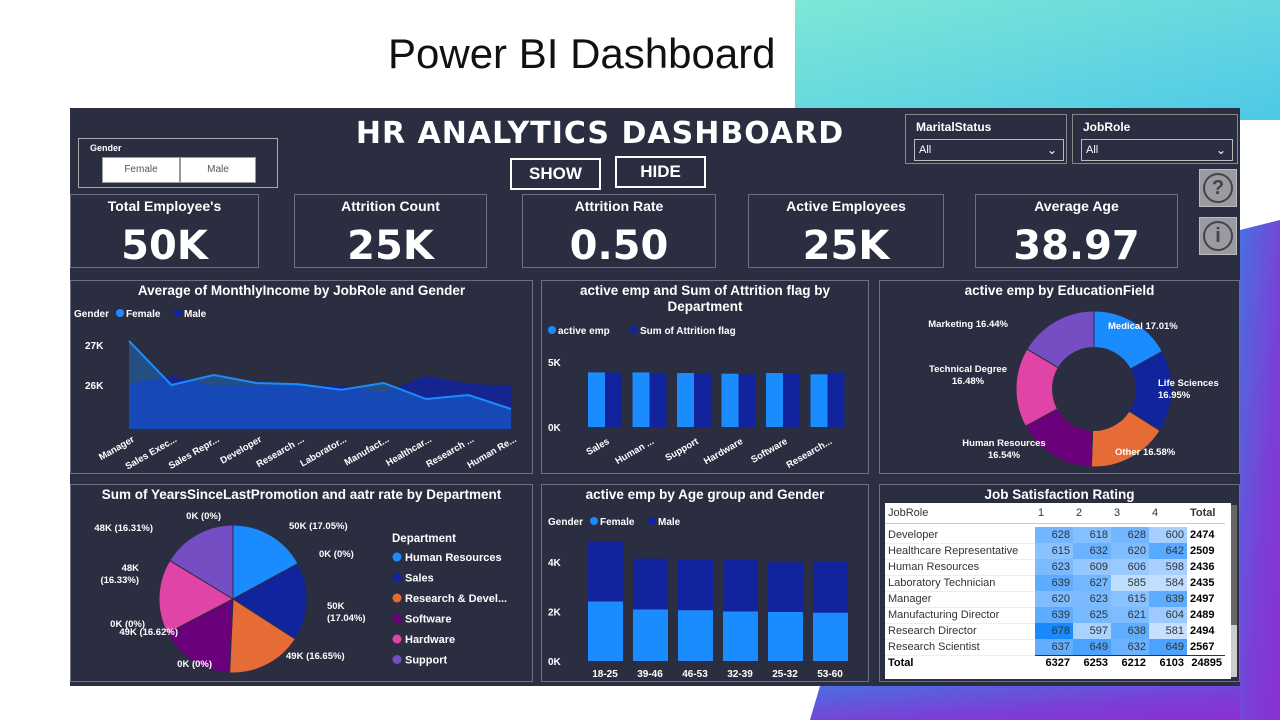 Image resolution: width=1280 pixels, height=720 pixels. What do you see at coordinates (1234, 591) in the screenshot?
I see `table-scrollbar` at bounding box center [1234, 591].